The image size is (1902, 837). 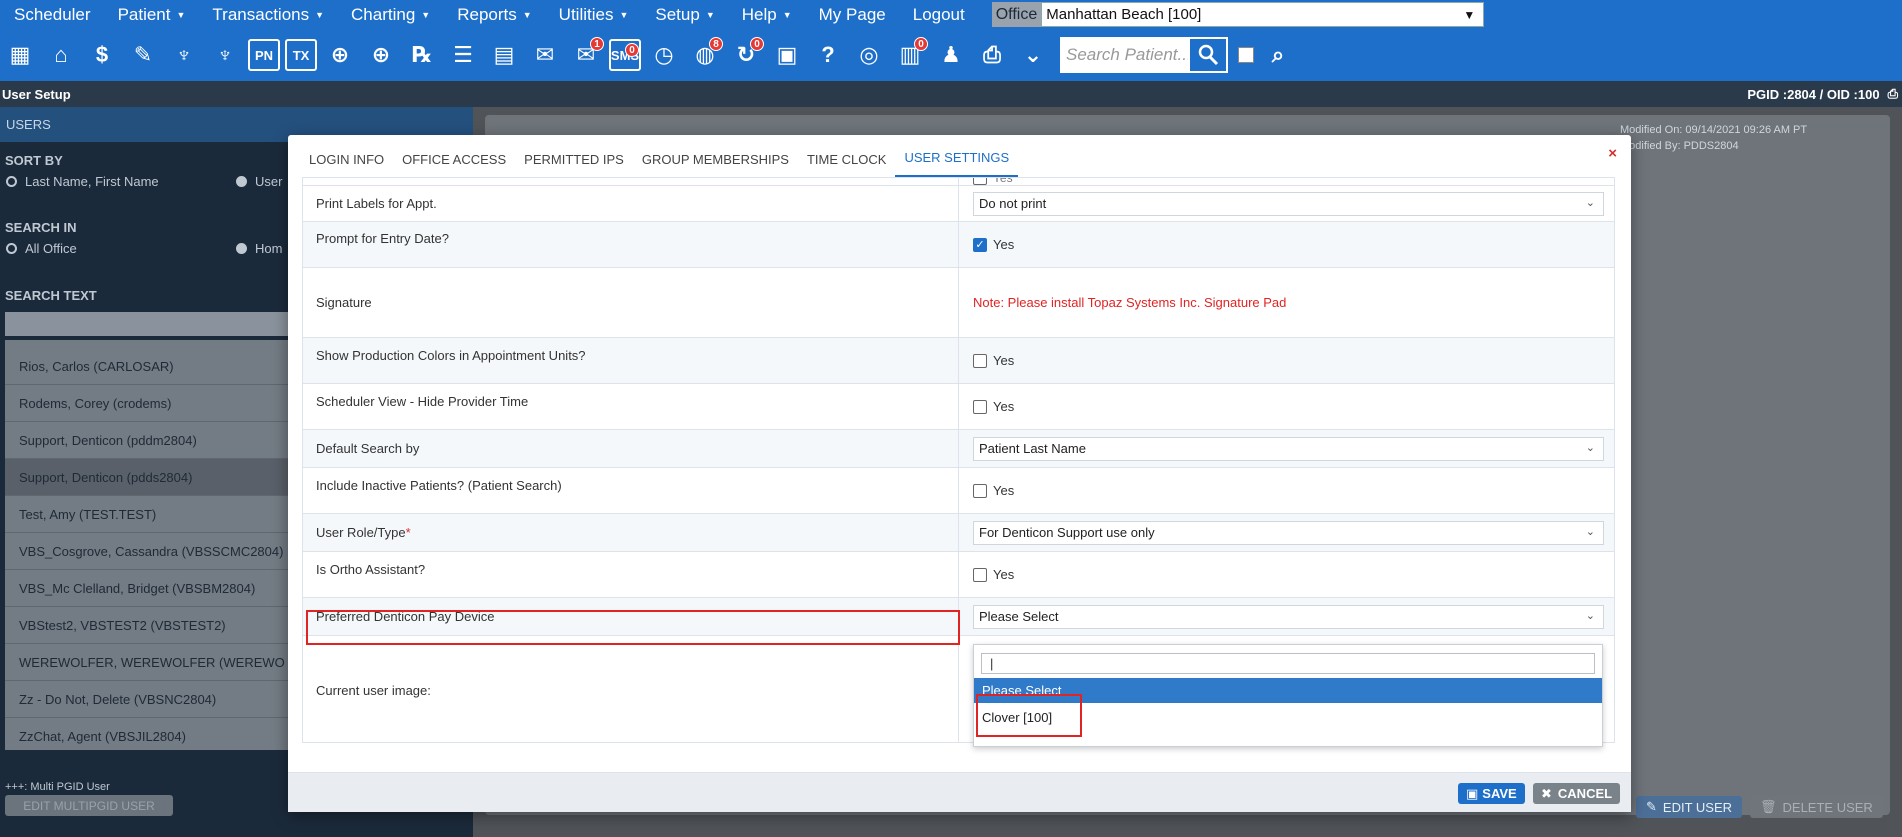 What do you see at coordinates (664, 55) in the screenshot?
I see `clock-icon: ◷` at bounding box center [664, 55].